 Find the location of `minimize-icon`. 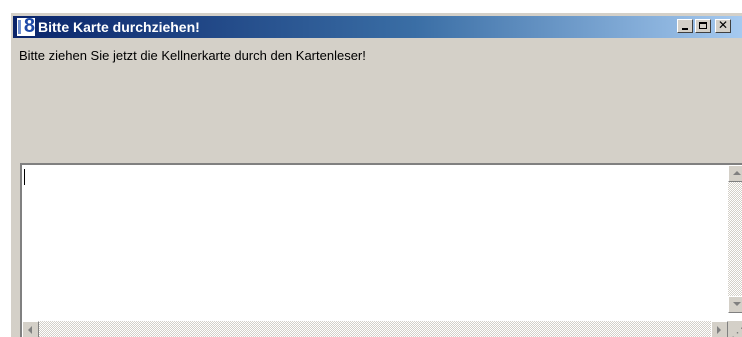

minimize-icon is located at coordinates (685, 29).